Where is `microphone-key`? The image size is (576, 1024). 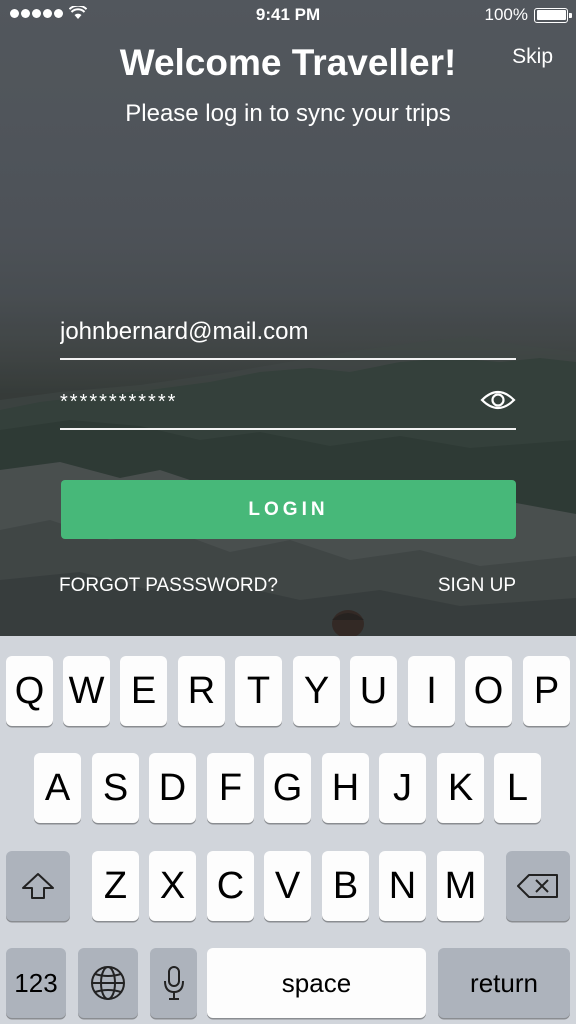
microphone-key is located at coordinates (173, 983).